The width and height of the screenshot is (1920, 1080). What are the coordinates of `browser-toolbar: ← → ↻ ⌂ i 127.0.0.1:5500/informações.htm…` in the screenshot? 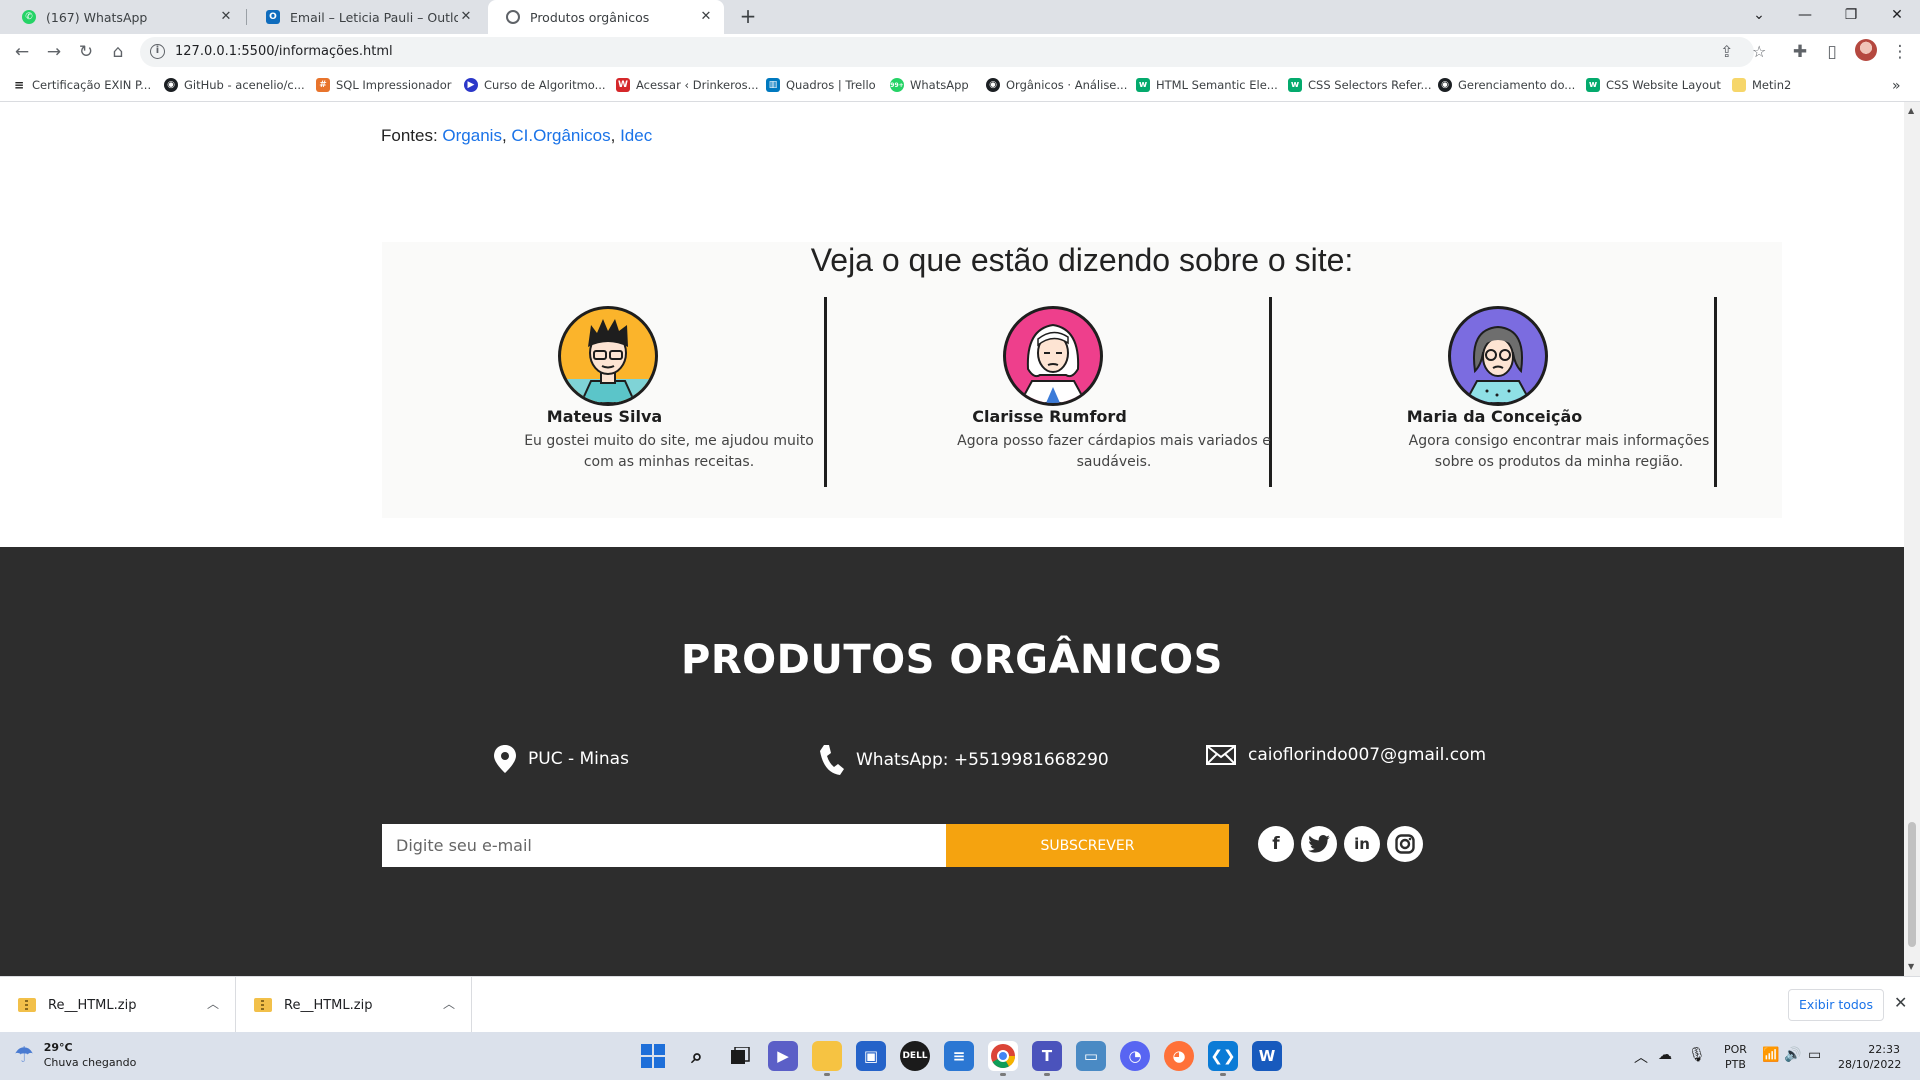 It's located at (960, 52).